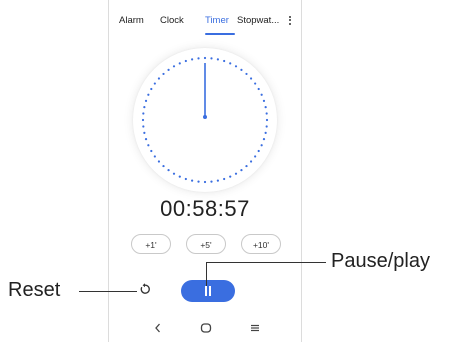 This screenshot has width=464, height=342. Describe the element at coordinates (220, 34) in the screenshot. I see `active-tab-indicator` at that location.